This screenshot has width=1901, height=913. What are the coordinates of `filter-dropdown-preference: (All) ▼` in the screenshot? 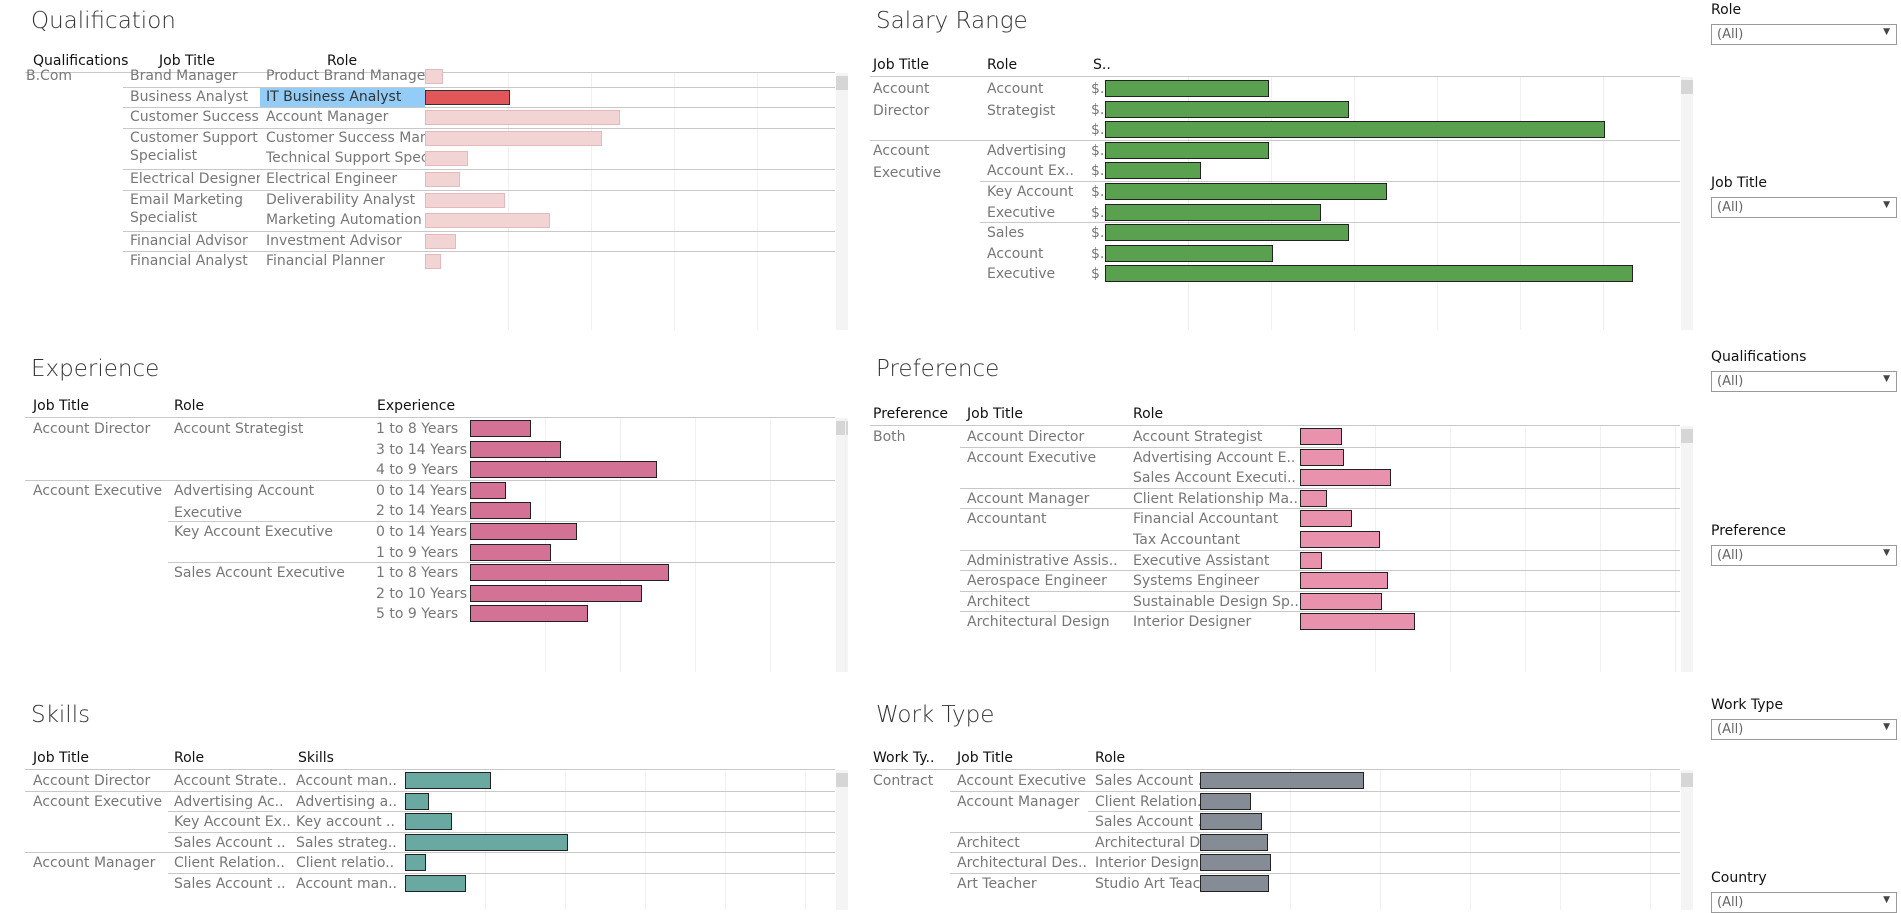 It's located at (1804, 555).